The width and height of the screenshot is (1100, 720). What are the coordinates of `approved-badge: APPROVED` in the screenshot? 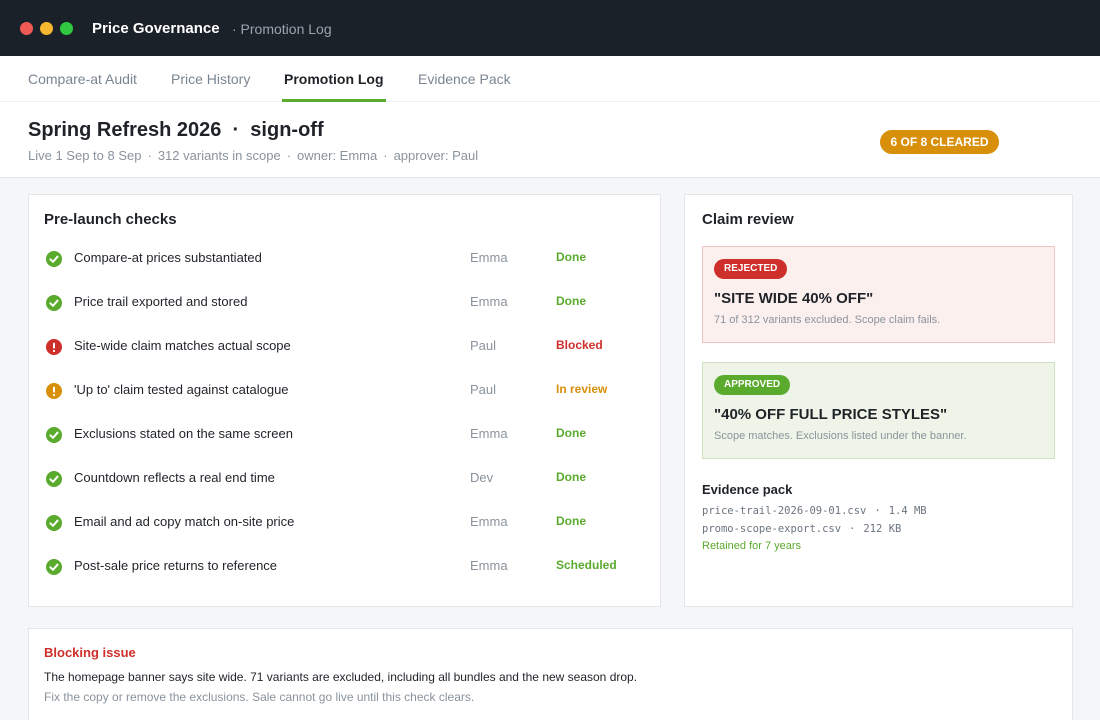 It's located at (752, 385).